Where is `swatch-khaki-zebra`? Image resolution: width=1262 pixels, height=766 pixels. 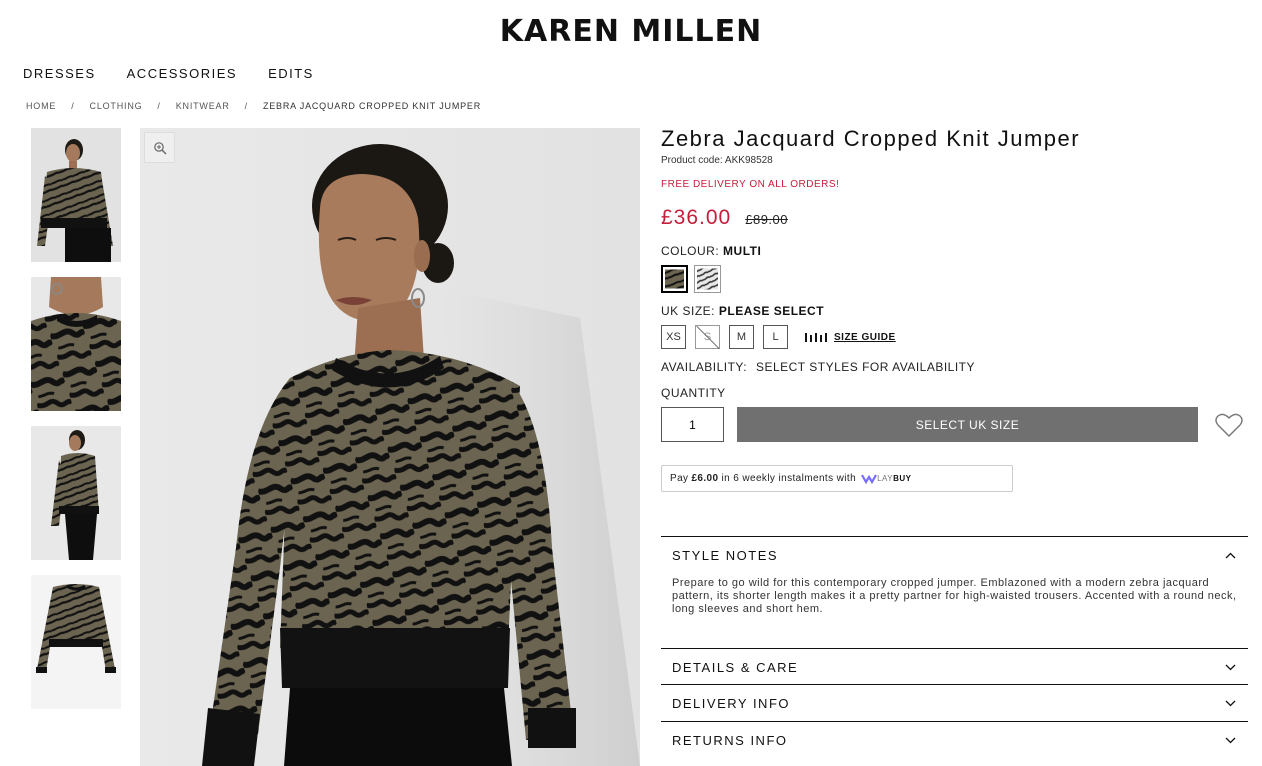
swatch-khaki-zebra is located at coordinates (674, 279).